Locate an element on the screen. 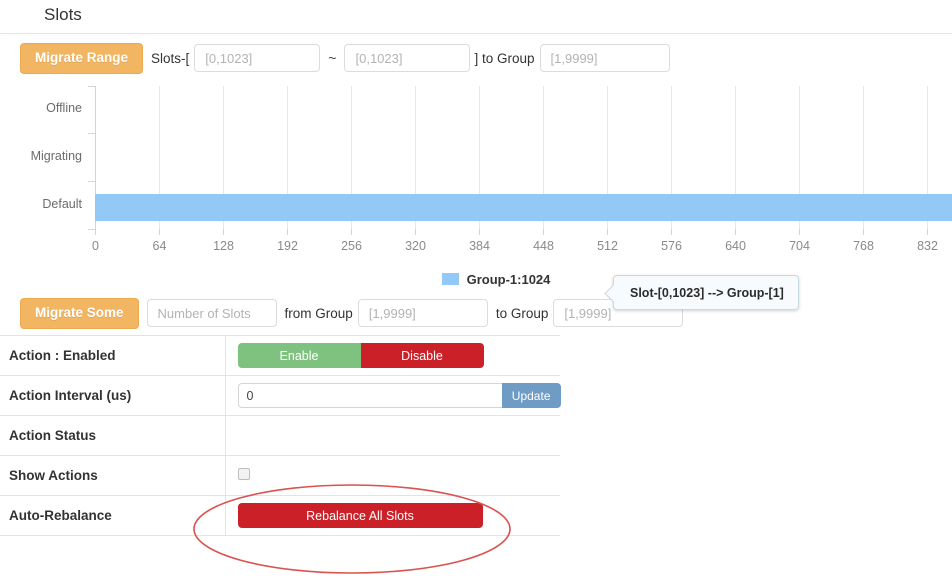 The width and height of the screenshot is (952, 584). chart-x-tick-label: 768 is located at coordinates (863, 246).